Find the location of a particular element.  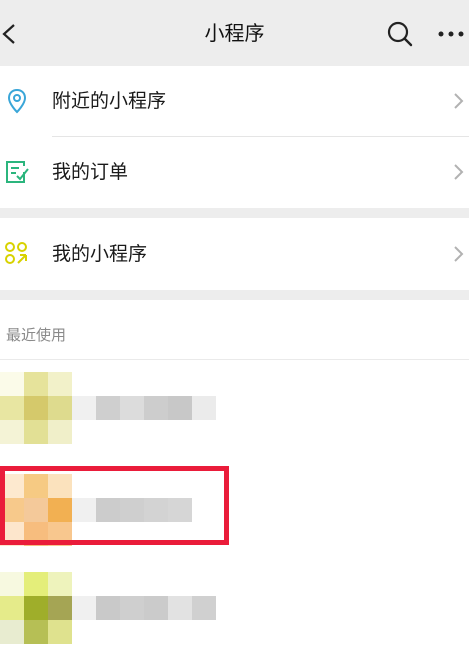

my-orders-item: 我的订单 is located at coordinates (234, 172).